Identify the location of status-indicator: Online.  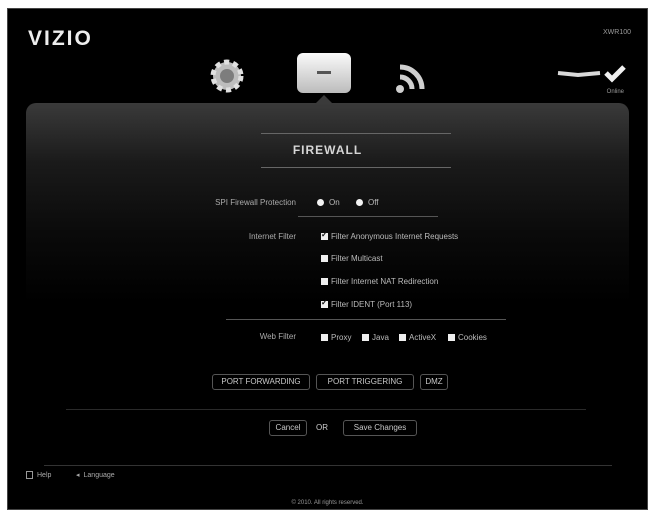
(592, 78).